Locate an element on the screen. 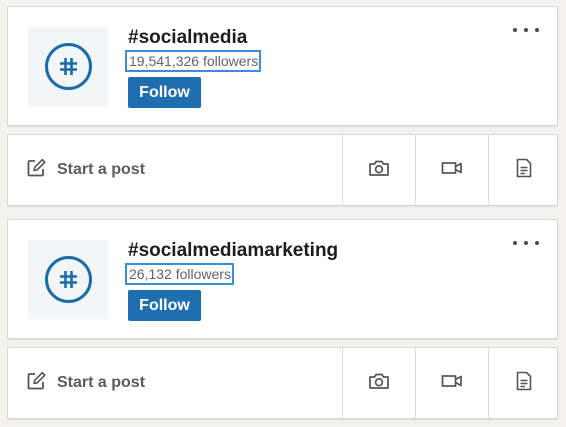 Image resolution: width=566 pixels, height=427 pixels. hashtag-title: #socialmediamarketing is located at coordinates (233, 251).